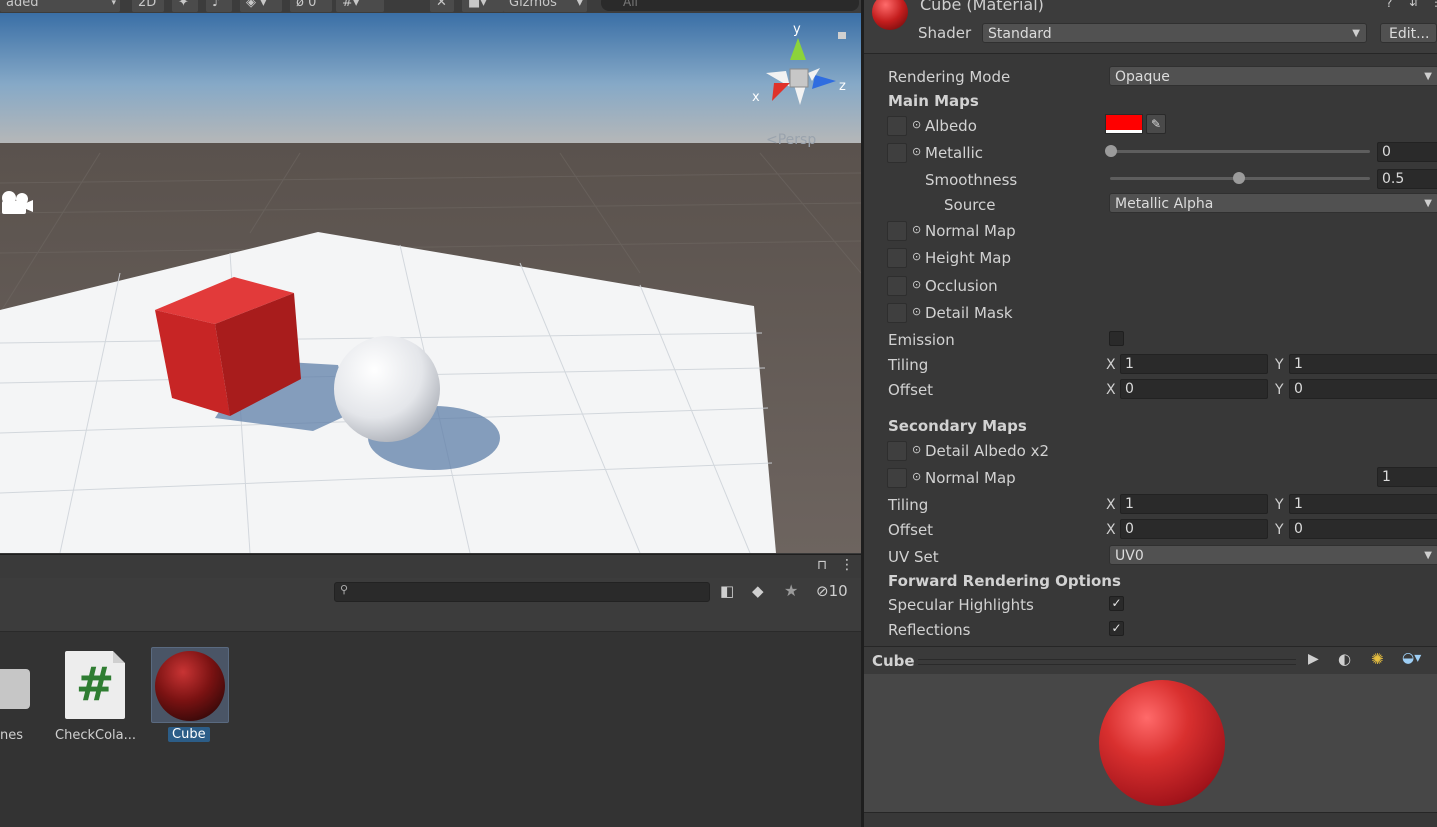  What do you see at coordinates (11, 735) in the screenshot?
I see `asset-label-folder: nes` at bounding box center [11, 735].